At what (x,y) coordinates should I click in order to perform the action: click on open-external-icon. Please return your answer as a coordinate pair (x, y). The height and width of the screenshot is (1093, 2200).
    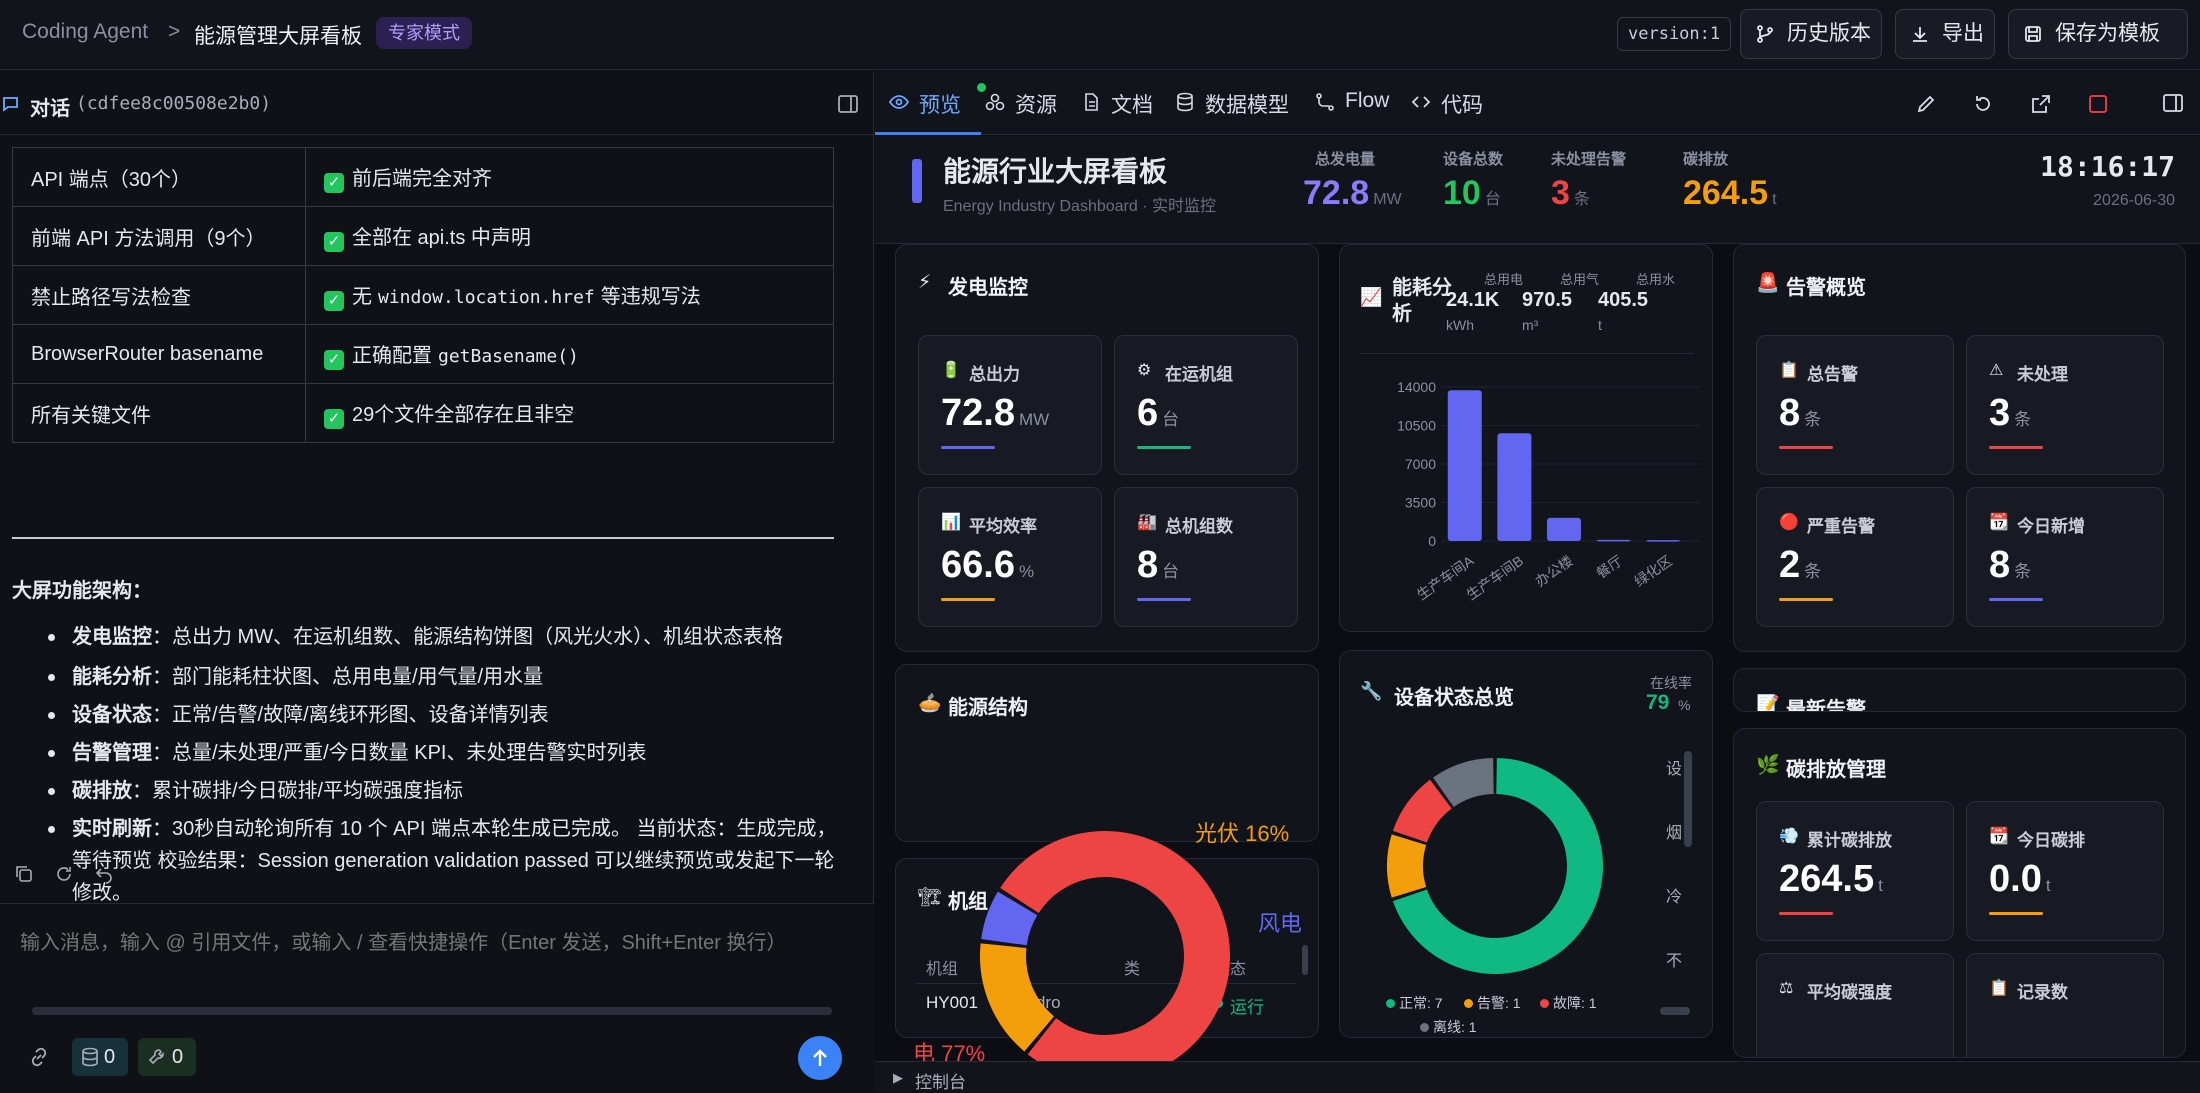
    Looking at the image, I should click on (2041, 104).